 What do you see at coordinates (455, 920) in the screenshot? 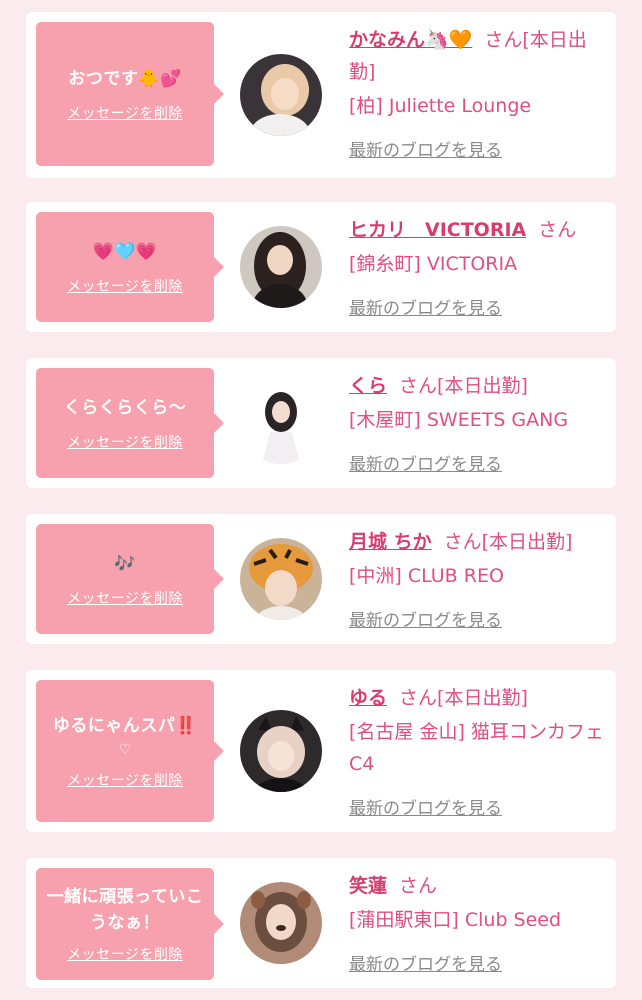
I see `shop-name: [蒲田駅東口] Club Seed` at bounding box center [455, 920].